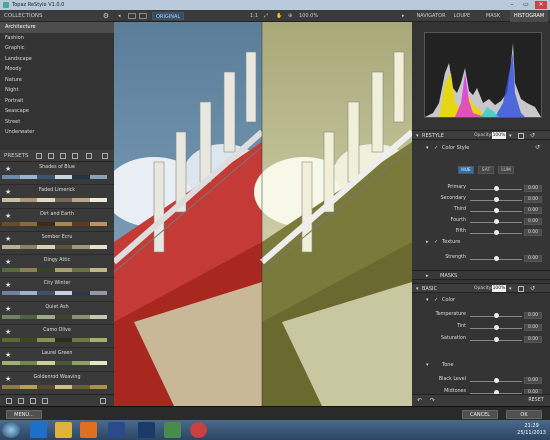 This screenshot has height=440, width=550. I want to click on firefox-icon, so click(116, 430).